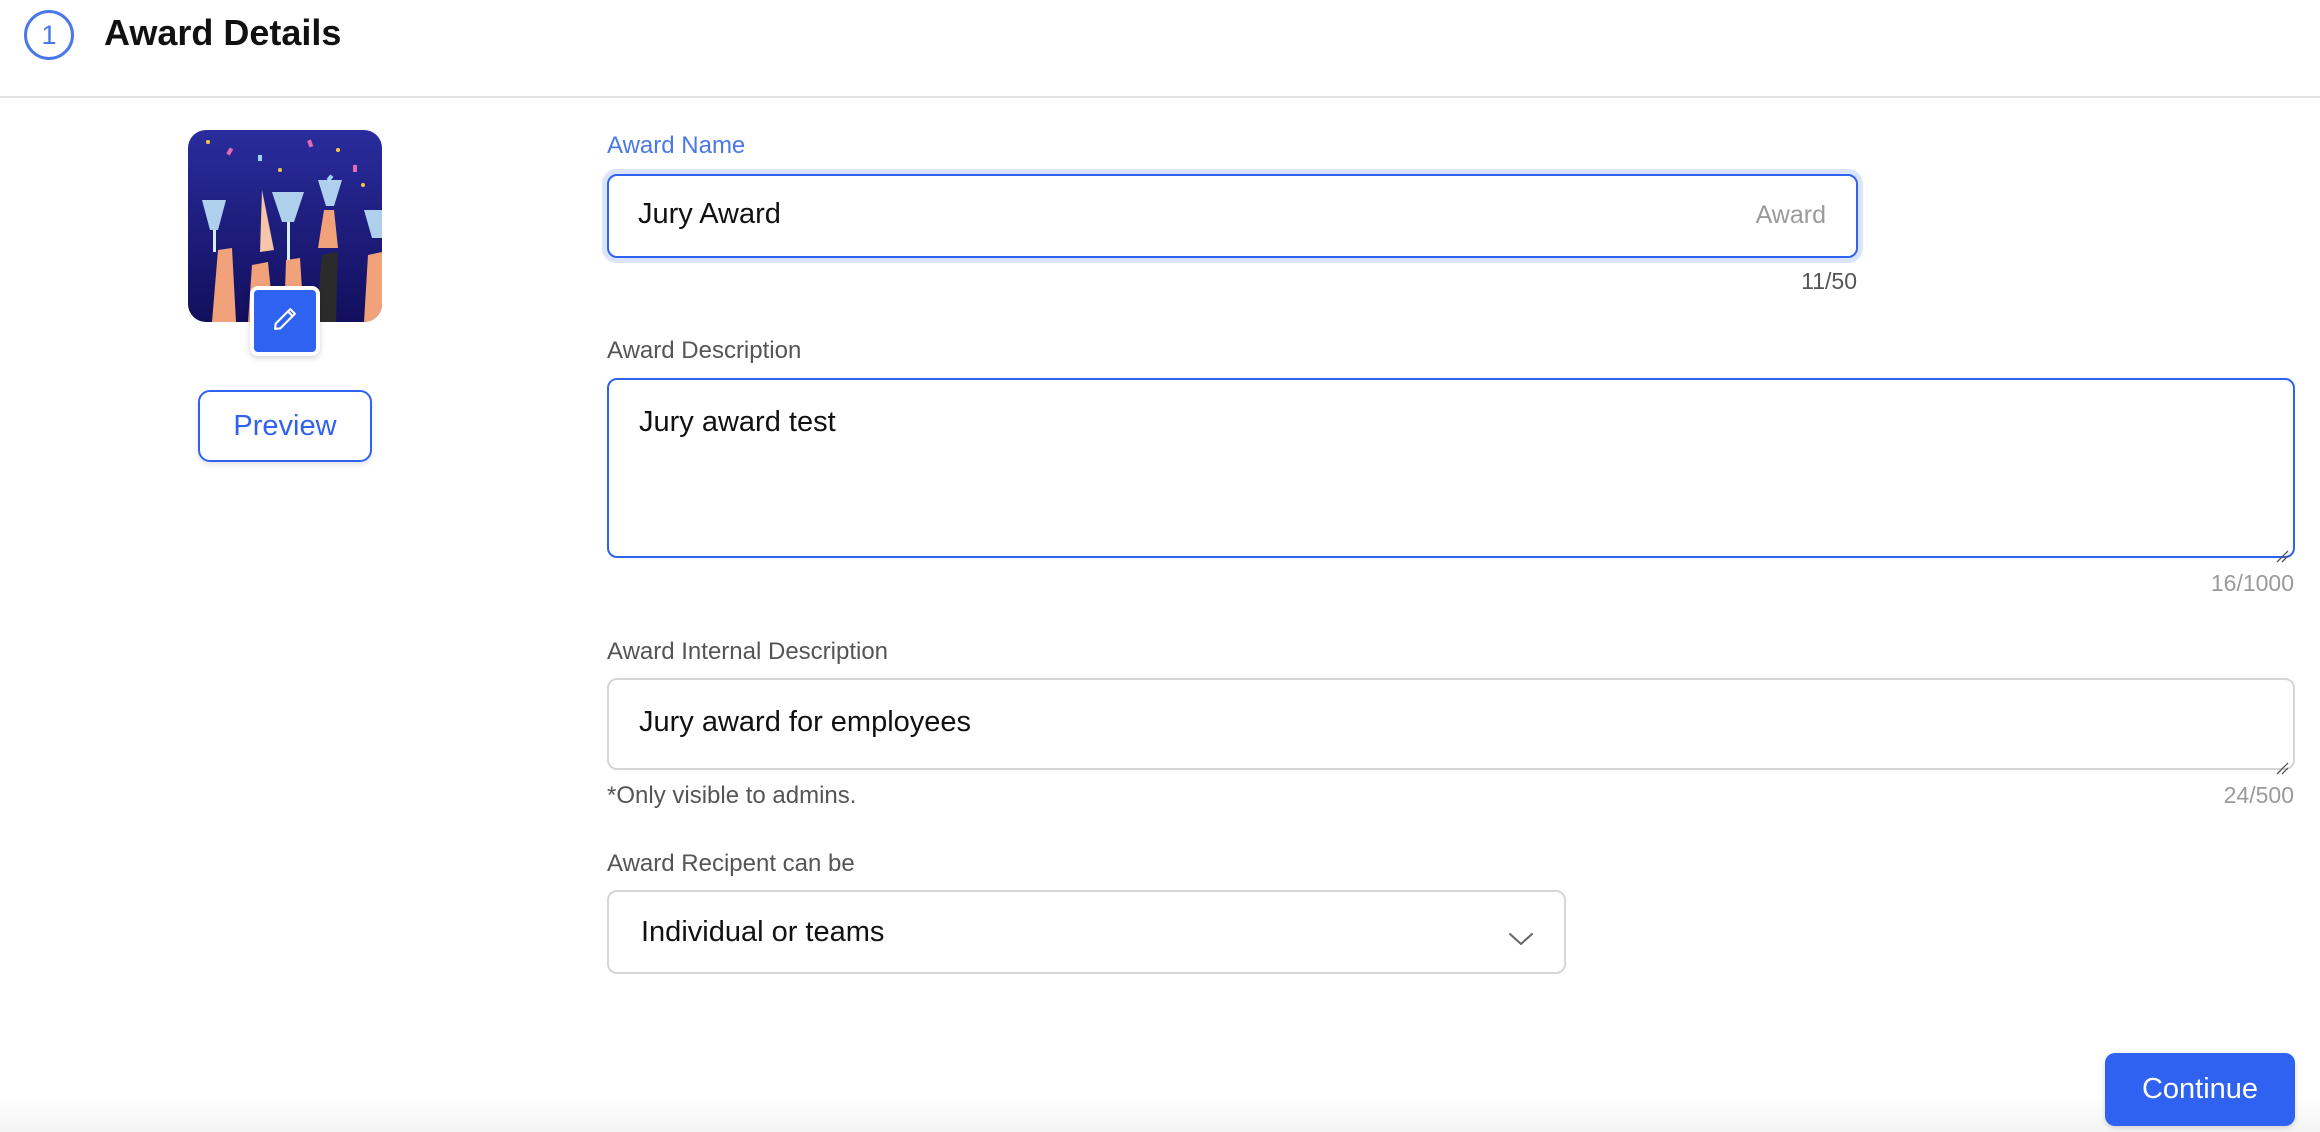  Describe the element at coordinates (1451, 470) in the screenshot. I see `award-description-textarea: Jury award test` at that location.